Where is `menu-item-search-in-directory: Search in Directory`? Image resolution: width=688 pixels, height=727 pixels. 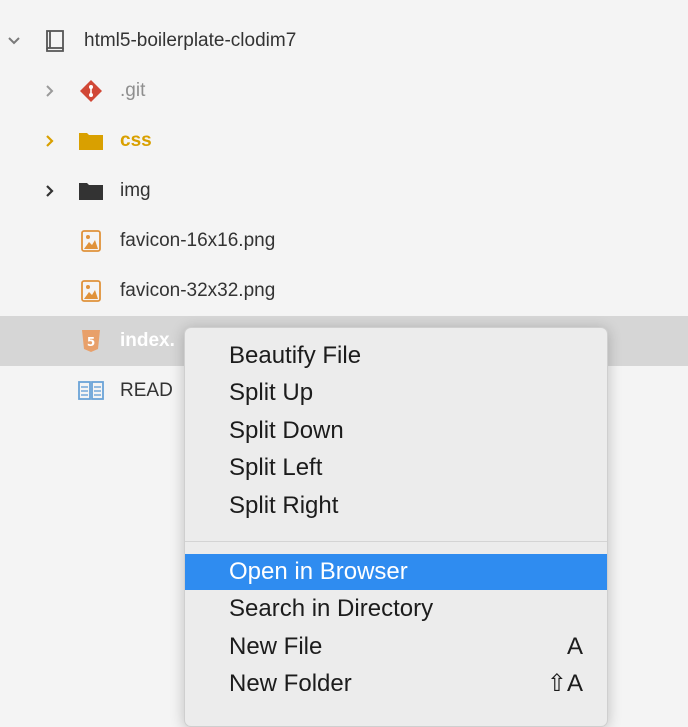
menu-item-search-in-directory: Search in Directory is located at coordinates (396, 609).